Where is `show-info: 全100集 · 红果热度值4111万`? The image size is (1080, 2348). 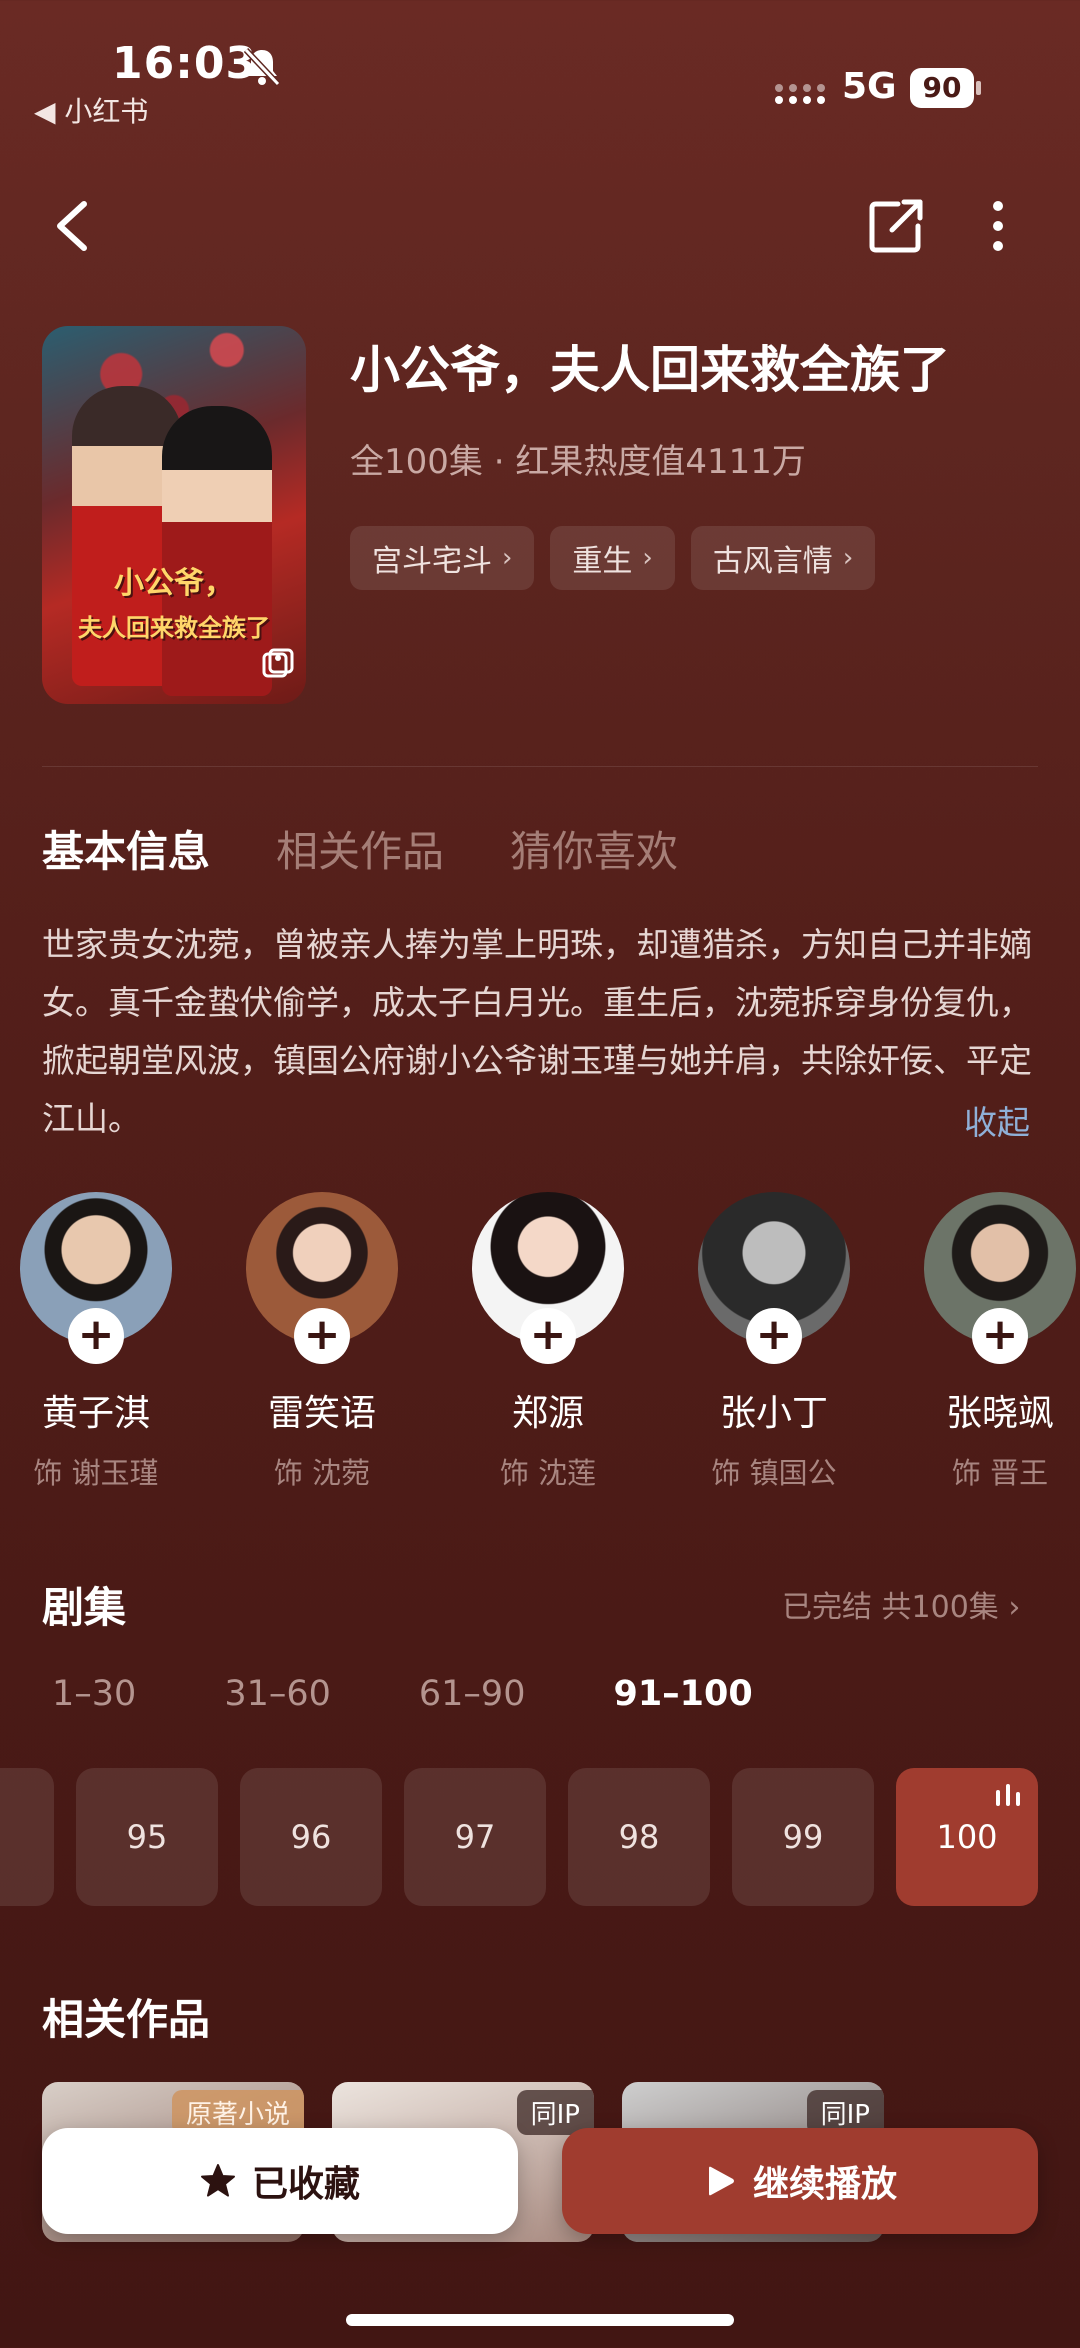 show-info: 全100集 · 红果热度值4111万 is located at coordinates (578, 462).